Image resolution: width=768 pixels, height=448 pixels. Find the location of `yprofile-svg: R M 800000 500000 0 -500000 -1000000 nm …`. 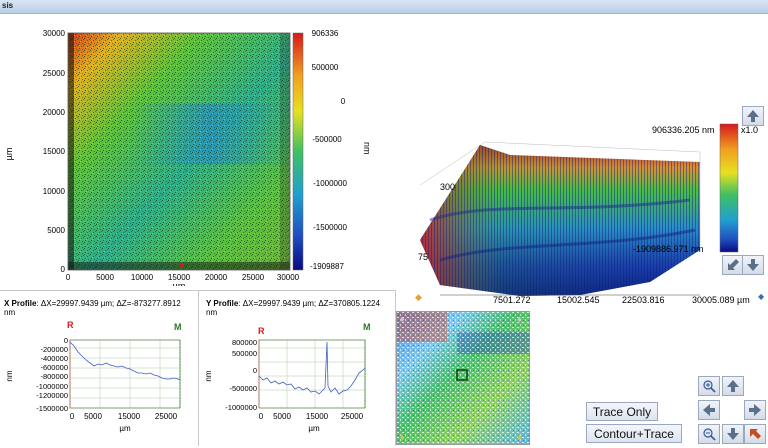

yprofile-svg: R M 800000 500000 0 -500000 -1000000 nm … is located at coordinates (287, 377).